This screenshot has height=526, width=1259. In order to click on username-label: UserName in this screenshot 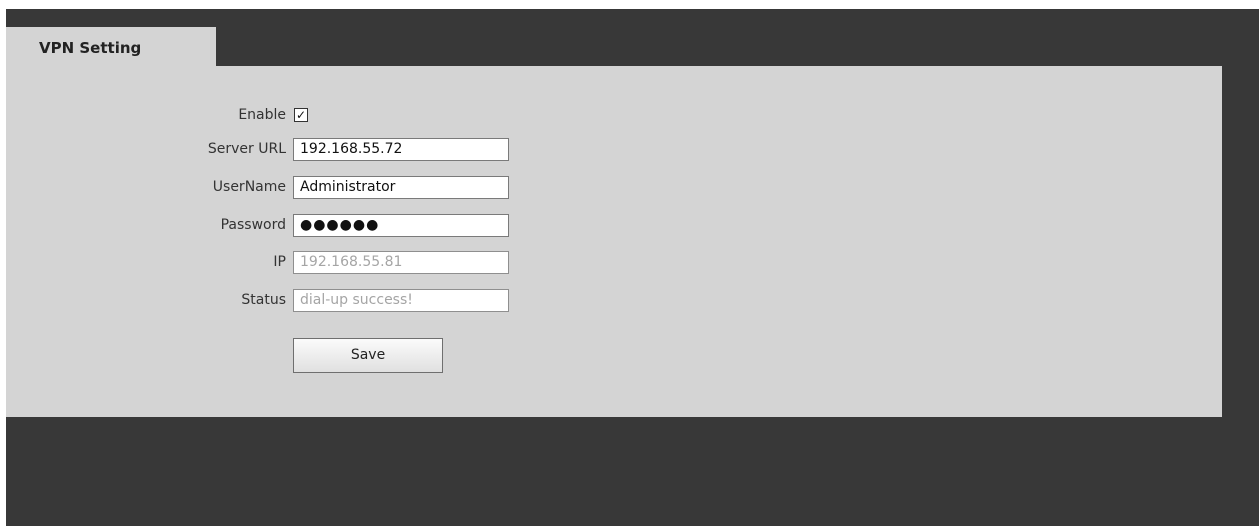, I will do `click(249, 187)`.